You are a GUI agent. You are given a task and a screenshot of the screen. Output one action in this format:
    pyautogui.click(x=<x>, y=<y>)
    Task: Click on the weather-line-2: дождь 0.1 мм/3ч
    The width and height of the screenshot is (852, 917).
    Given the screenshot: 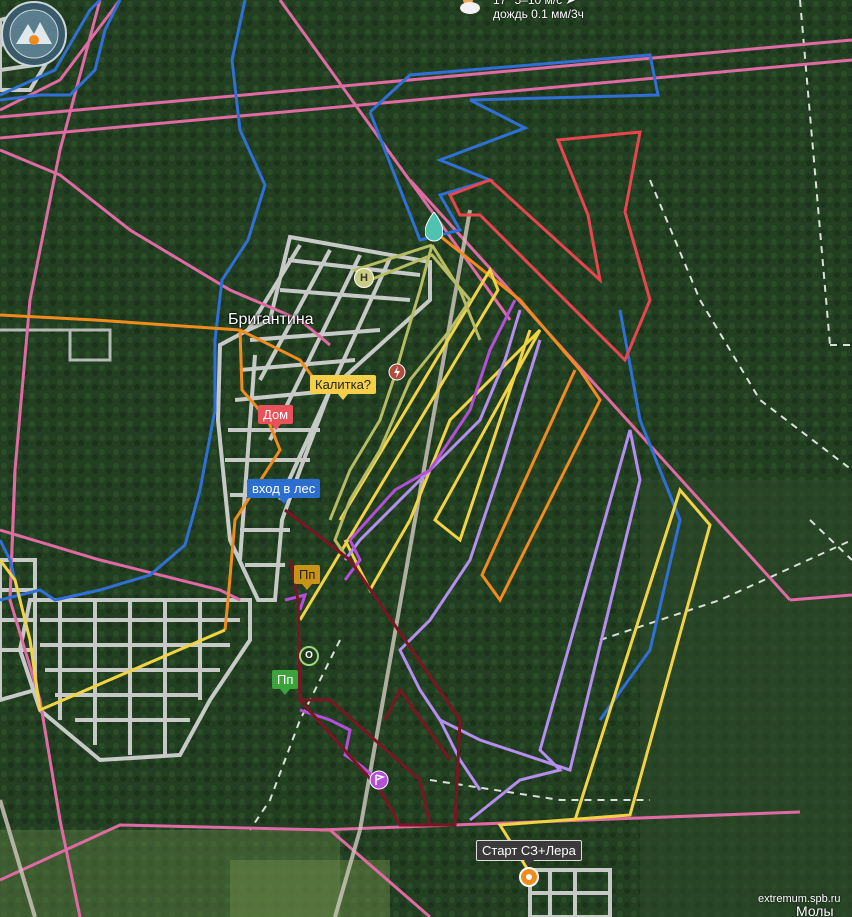 What is the action you would take?
    pyautogui.click(x=538, y=14)
    